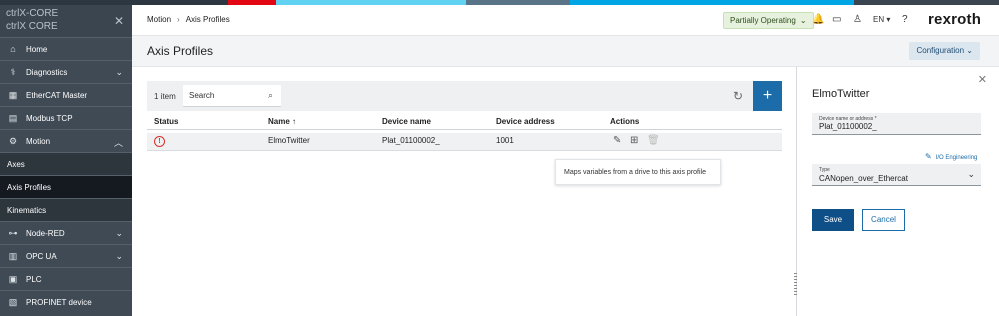 Image resolution: width=999 pixels, height=316 pixels. Describe the element at coordinates (13, 140) in the screenshot. I see `motion-icon: ⚙` at that location.